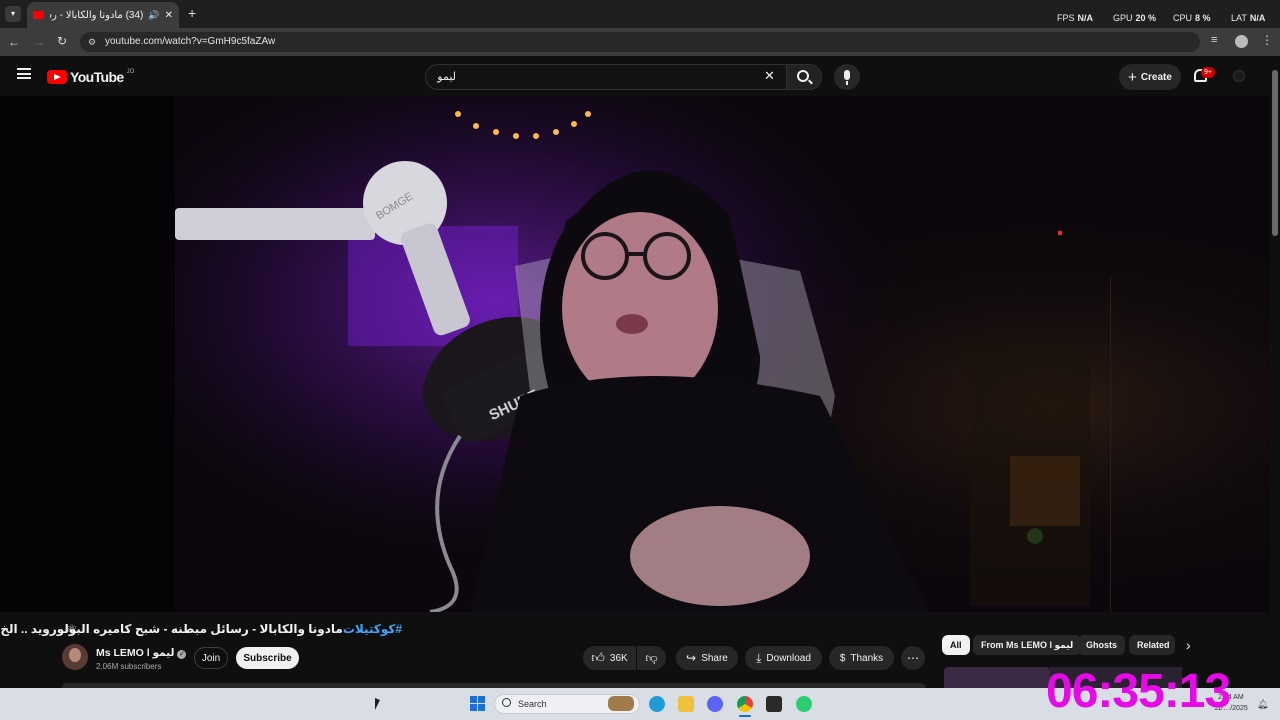 The height and width of the screenshot is (720, 1280). Describe the element at coordinates (774, 704) in the screenshot. I see `terminal-icon` at that location.